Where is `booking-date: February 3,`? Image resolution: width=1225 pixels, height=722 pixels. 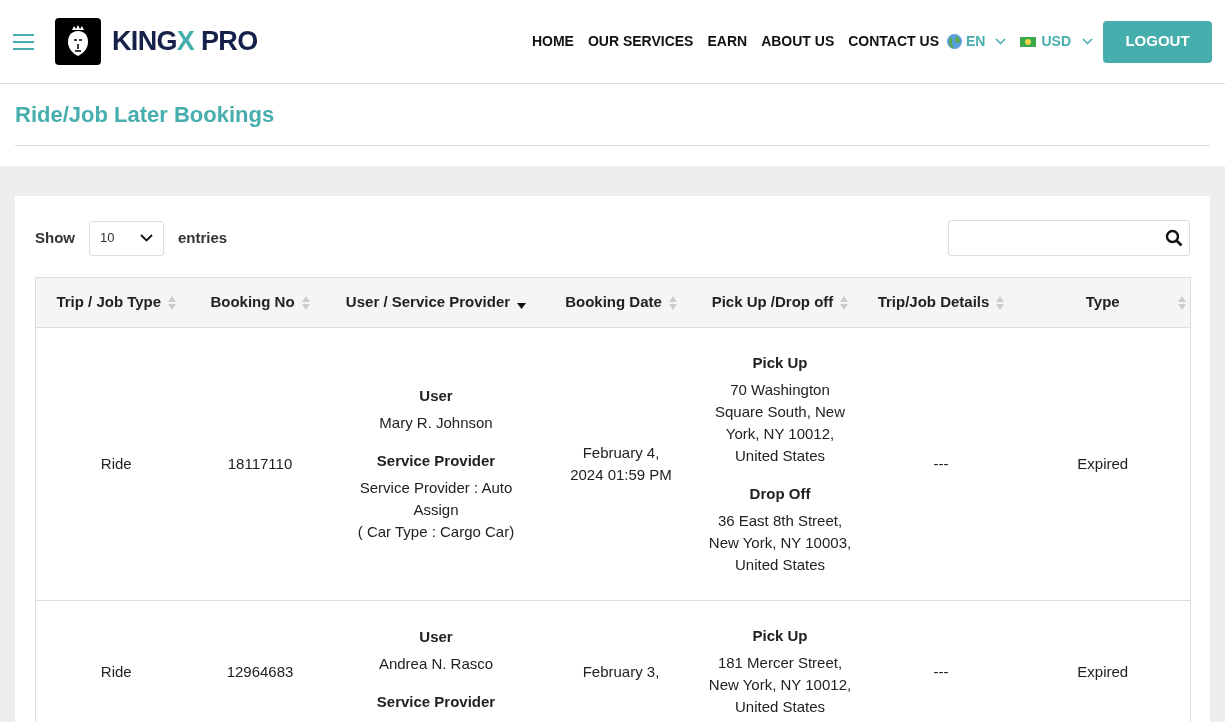 booking-date: February 3, is located at coordinates (621, 671).